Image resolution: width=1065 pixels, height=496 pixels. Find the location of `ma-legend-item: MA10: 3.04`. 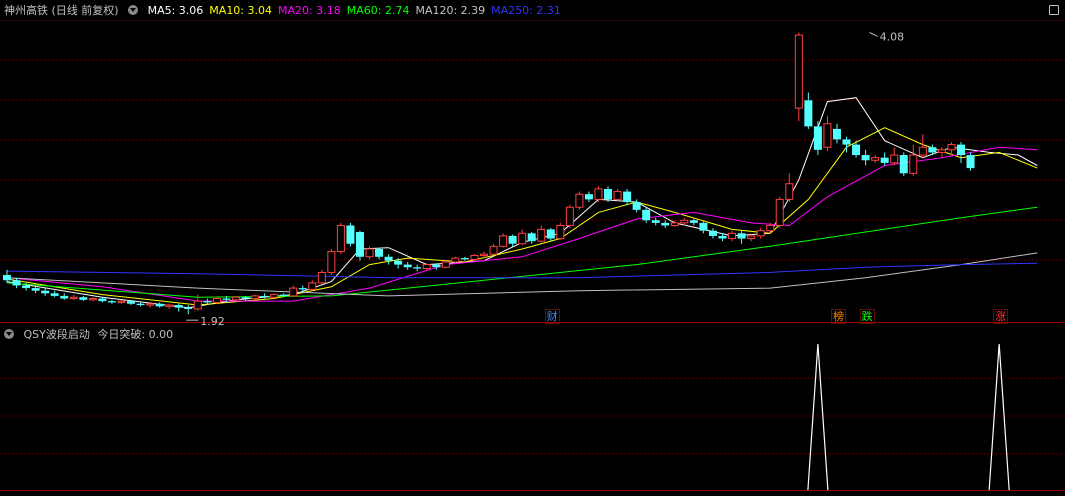

ma-legend-item: MA10: 3.04 is located at coordinates (241, 10).